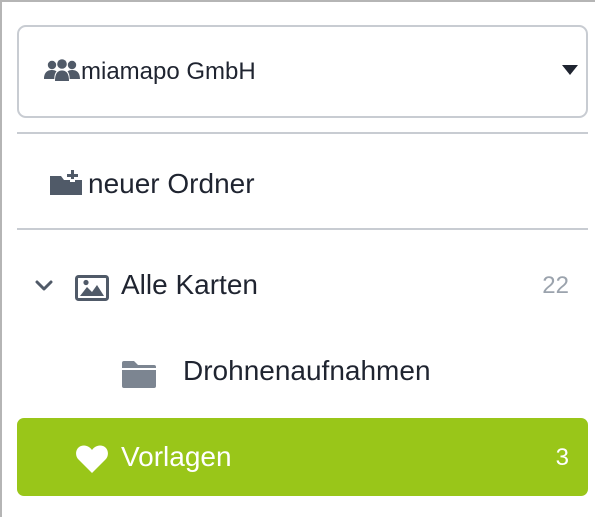 This screenshot has height=517, width=595. Describe the element at coordinates (66, 182) in the screenshot. I see `folder-plus-icon` at that location.